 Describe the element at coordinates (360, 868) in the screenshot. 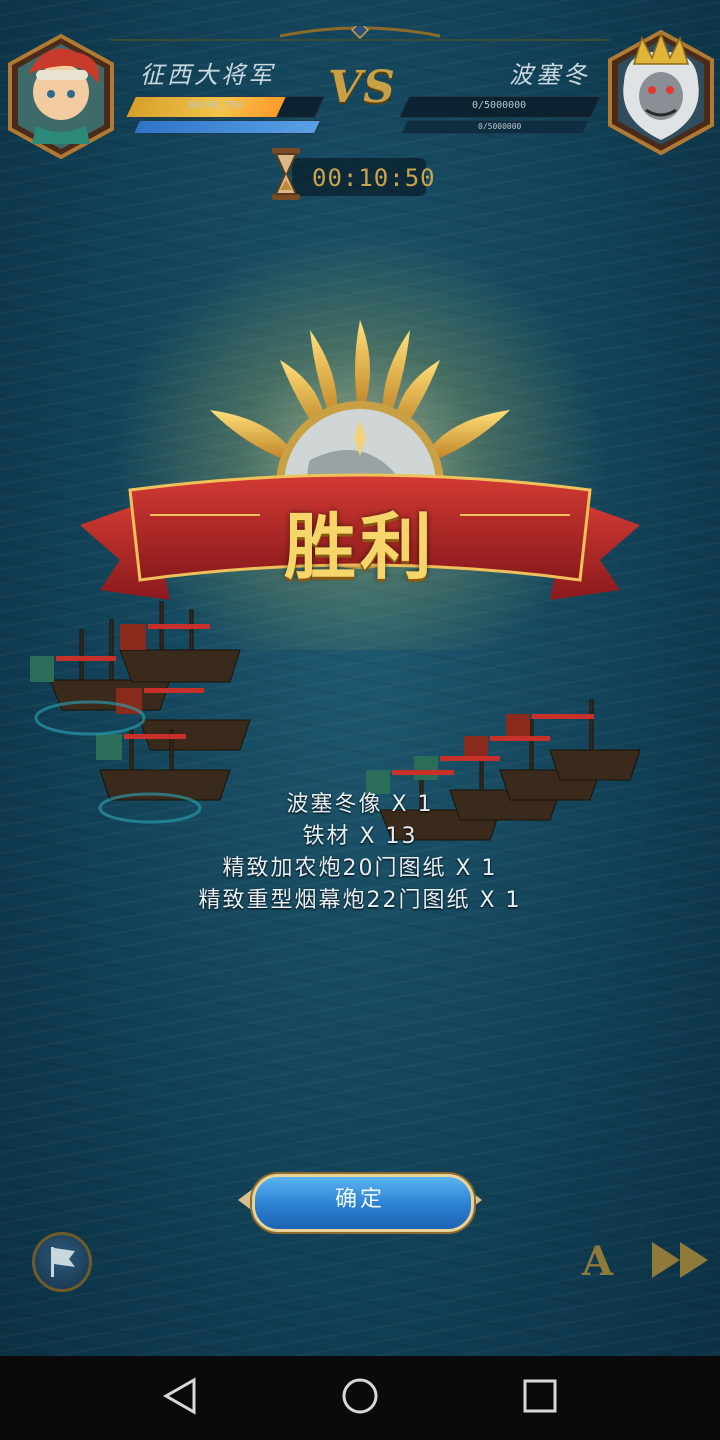

I see `reward-item: 精致加农炮20门图纸 X 1` at that location.